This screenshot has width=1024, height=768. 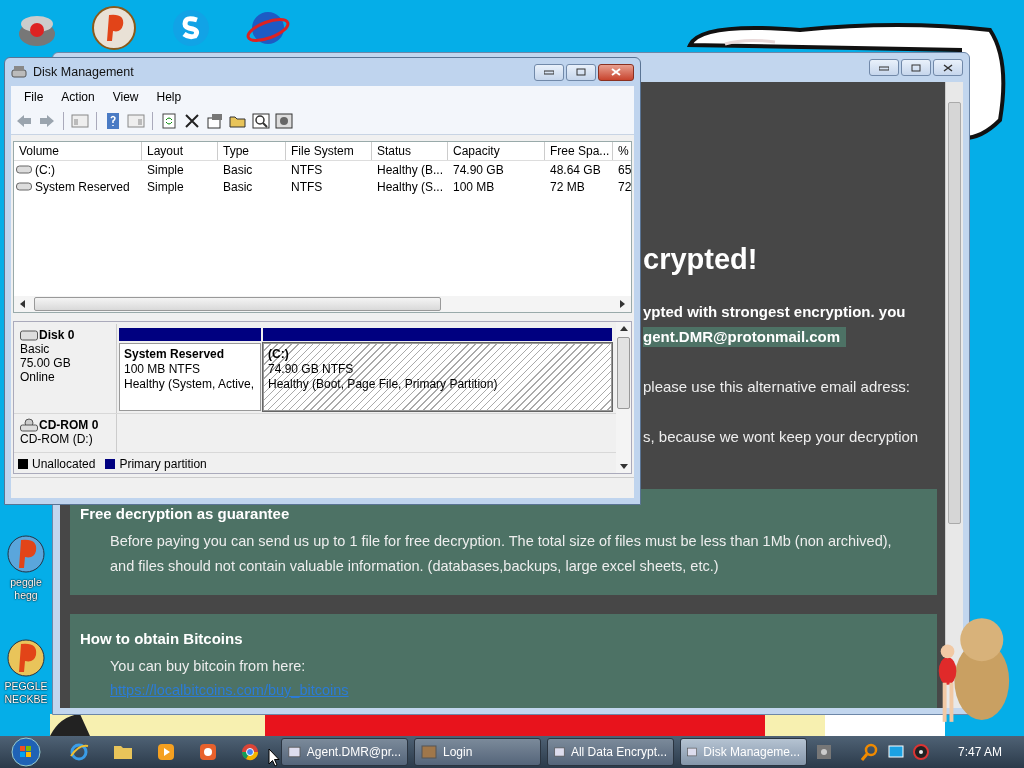 I want to click on disk-icon, so click(x=19, y=72).